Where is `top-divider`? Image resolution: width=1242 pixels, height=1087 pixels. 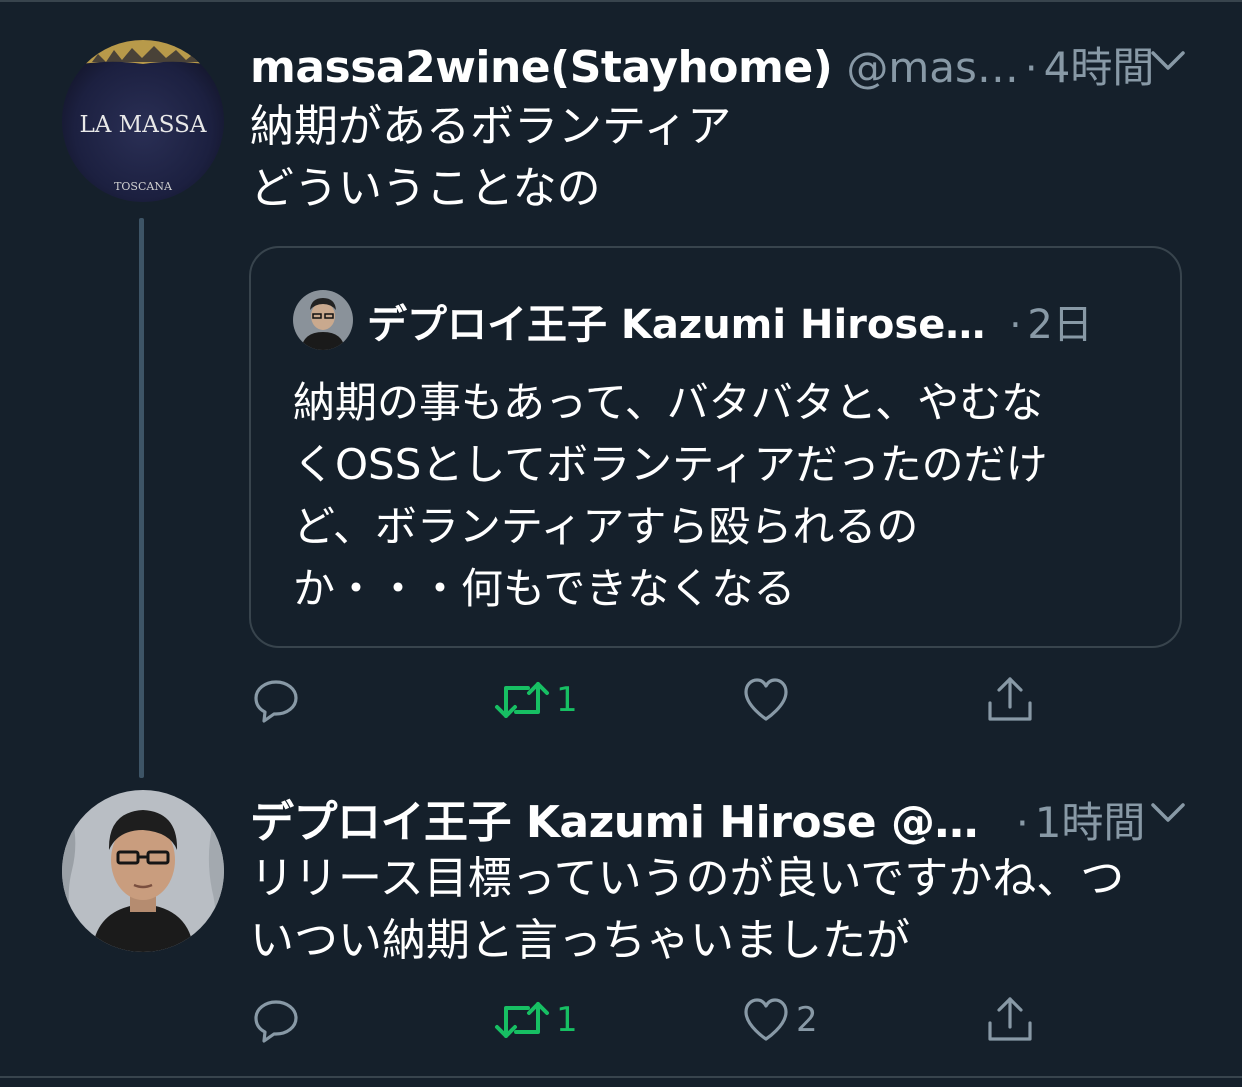
top-divider is located at coordinates (621, 1).